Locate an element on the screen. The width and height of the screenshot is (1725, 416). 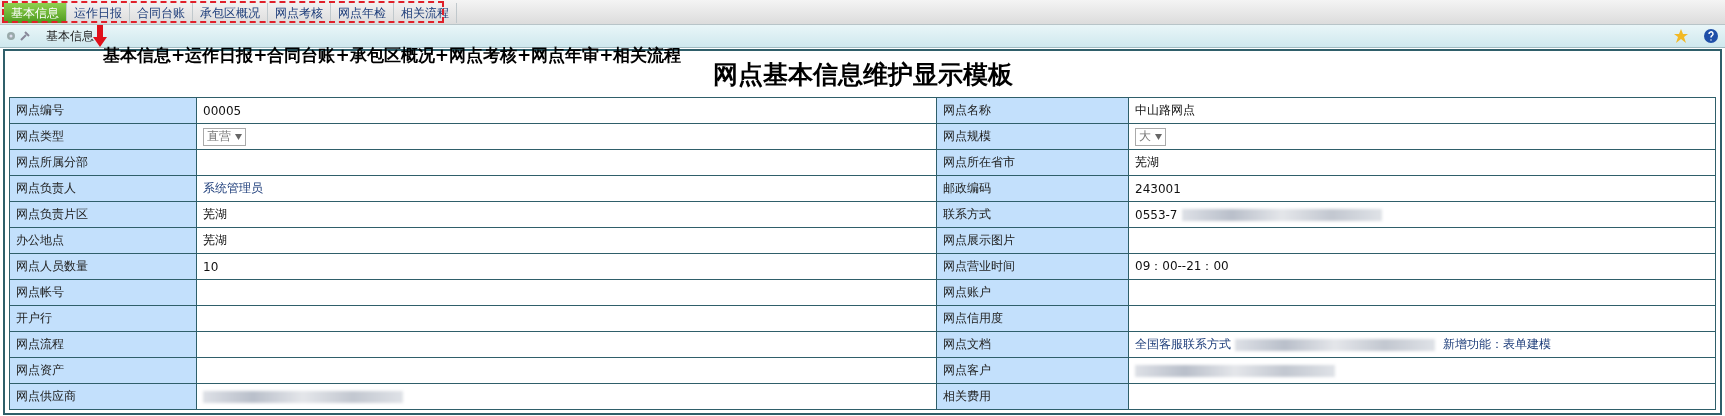
field-label: 相关费用 is located at coordinates (1032, 396).